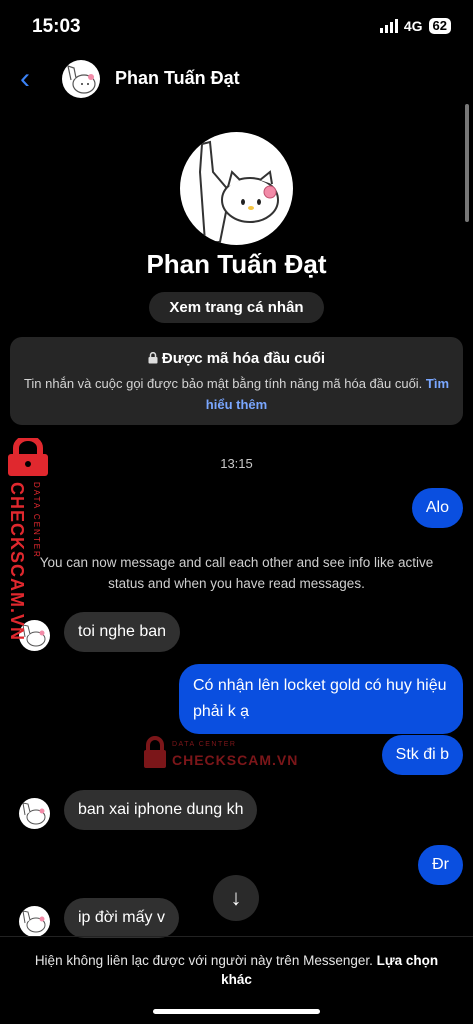 The width and height of the screenshot is (473, 1024). What do you see at coordinates (236, 936) in the screenshot?
I see `footer-divider` at bounding box center [236, 936].